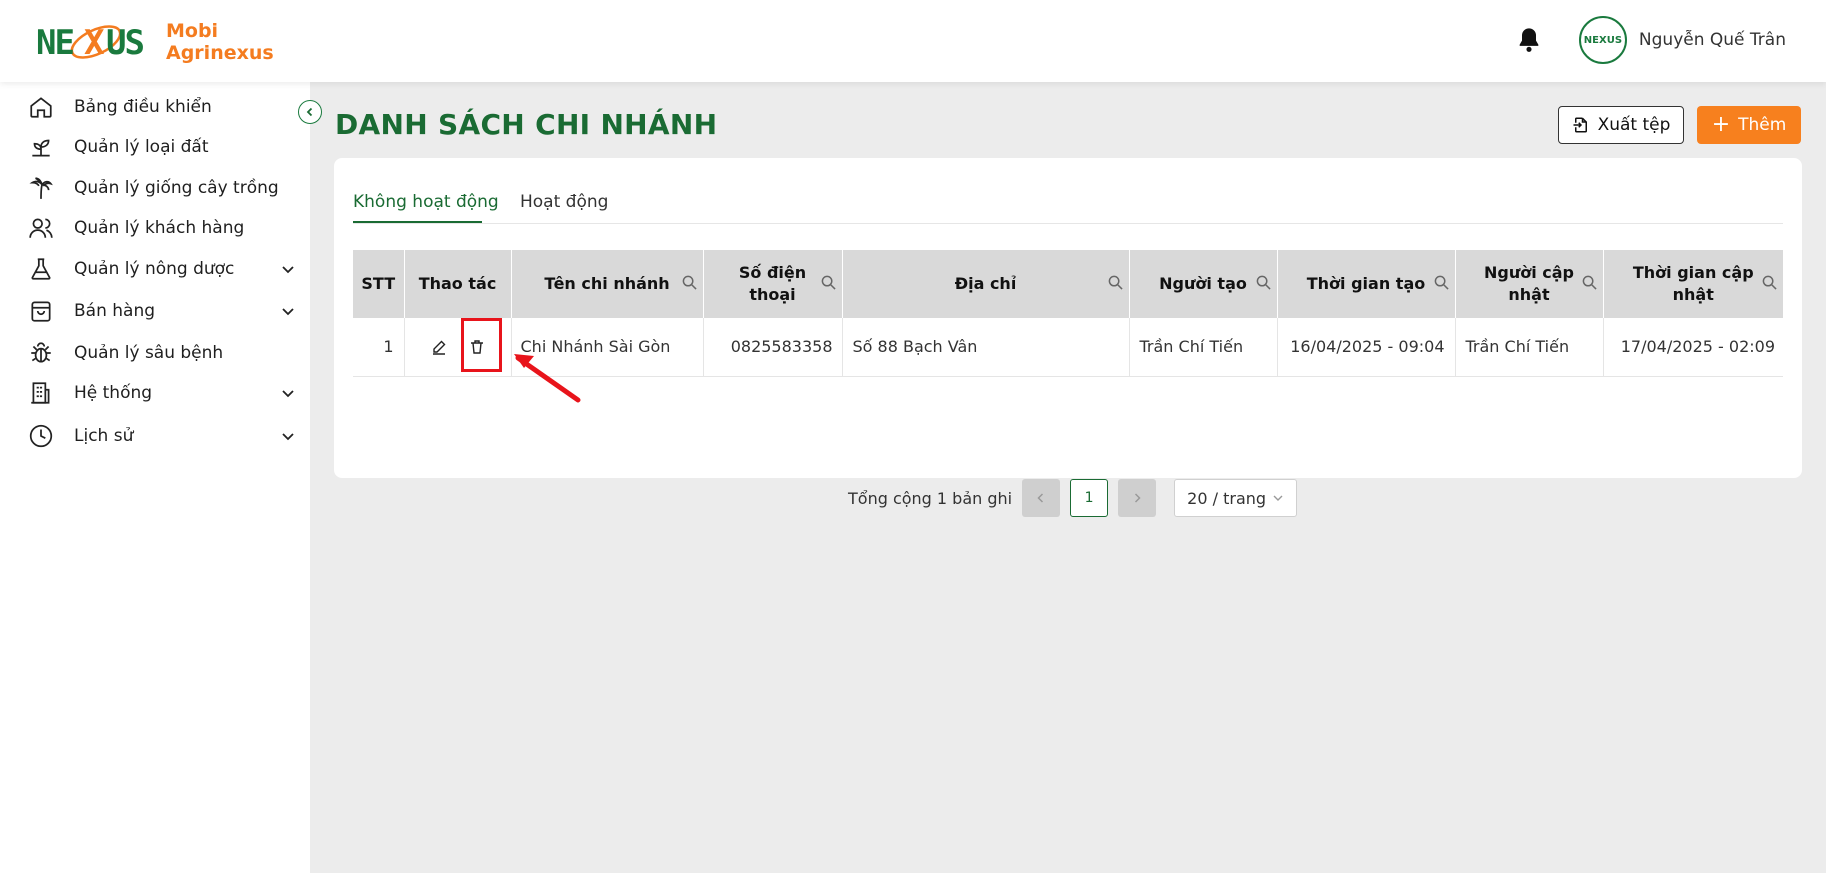 The width and height of the screenshot is (1826, 873). Describe the element at coordinates (176, 188) in the screenshot. I see `sidebar-item-label: Quản lý giống cây trồng` at that location.